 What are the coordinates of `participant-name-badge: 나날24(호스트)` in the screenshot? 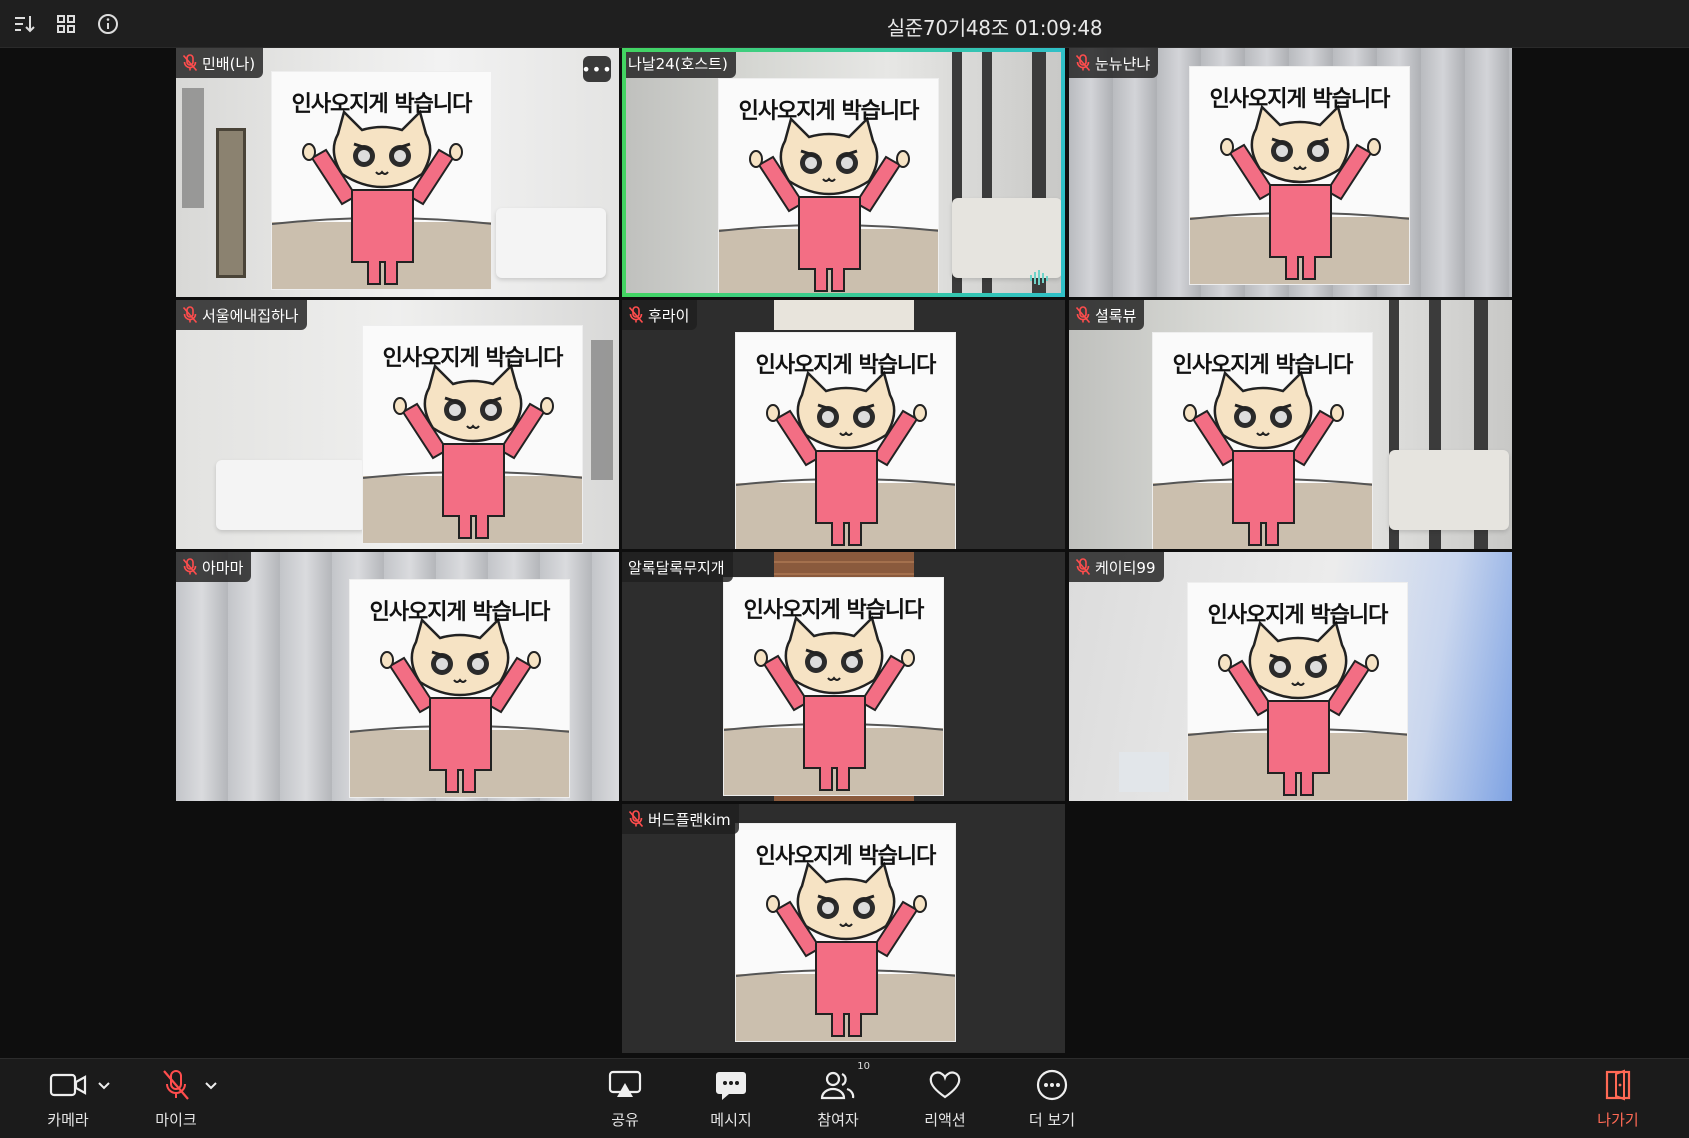 It's located at (679, 63).